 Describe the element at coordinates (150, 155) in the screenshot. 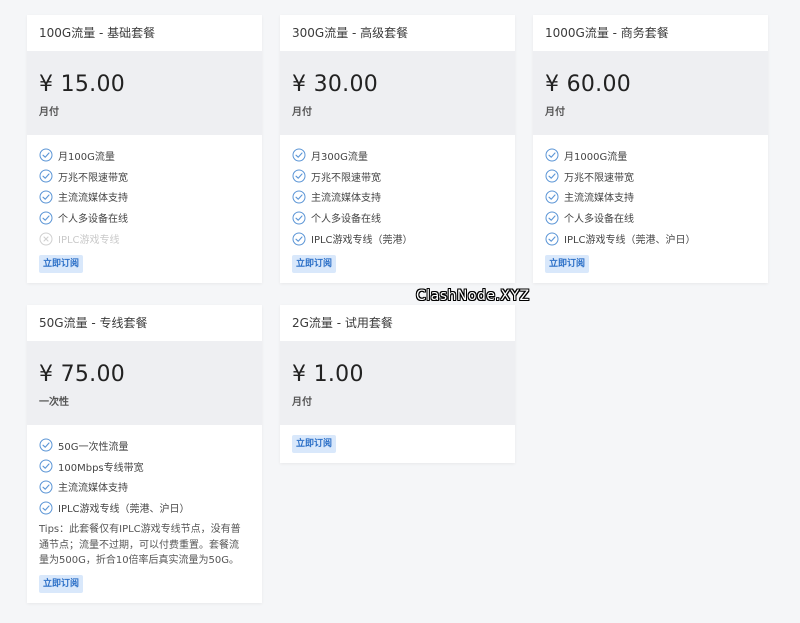

I see `feature-item: 月100G流量` at that location.